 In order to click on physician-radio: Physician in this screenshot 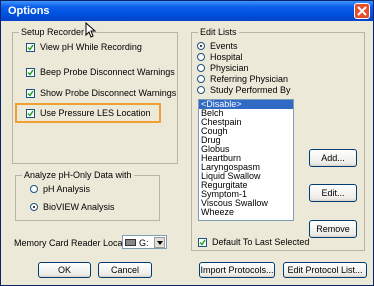, I will do `click(223, 68)`.